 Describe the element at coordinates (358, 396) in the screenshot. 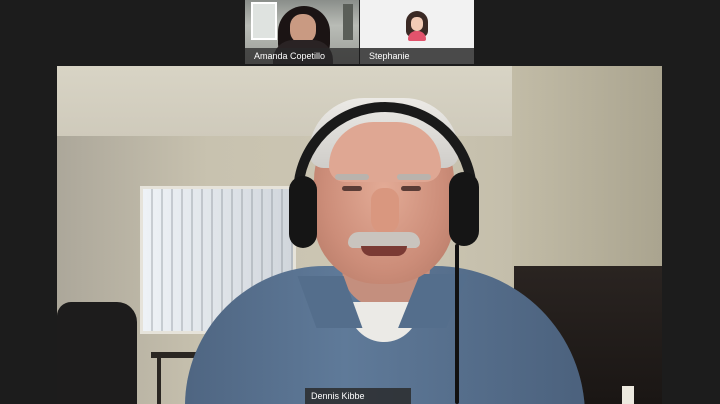

I see `active-speaker-name-label: Dennis Kibbe` at that location.